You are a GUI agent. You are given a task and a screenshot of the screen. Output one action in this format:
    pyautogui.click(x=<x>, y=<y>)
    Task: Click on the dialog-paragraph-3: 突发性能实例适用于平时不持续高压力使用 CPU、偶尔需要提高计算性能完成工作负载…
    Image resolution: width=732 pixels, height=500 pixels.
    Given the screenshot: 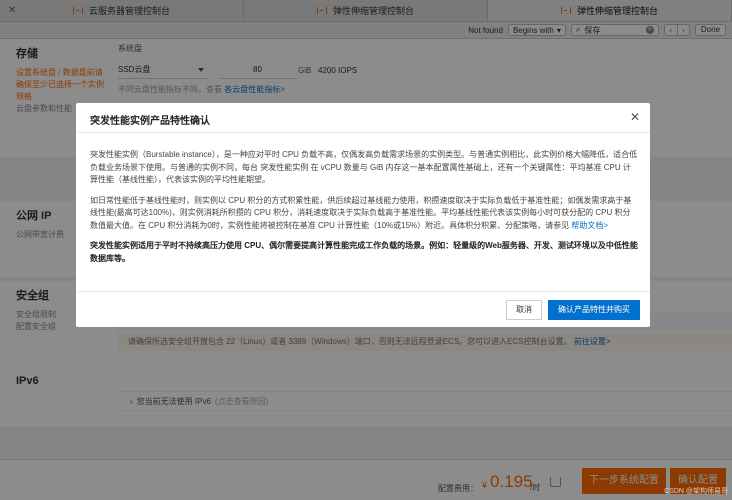 What is the action you would take?
    pyautogui.click(x=364, y=252)
    